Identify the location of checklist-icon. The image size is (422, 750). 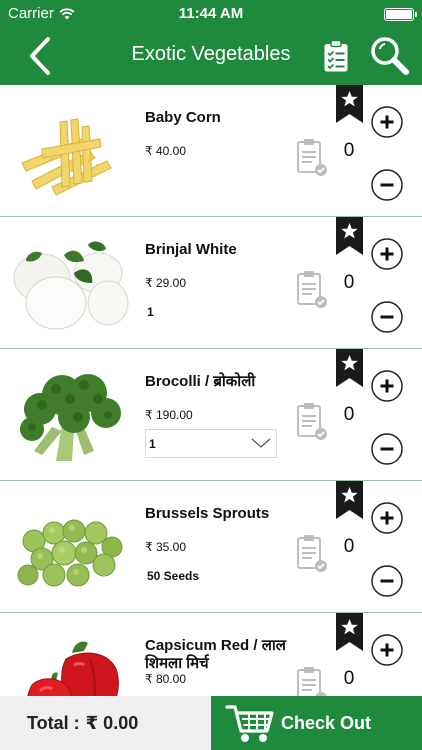
(336, 55).